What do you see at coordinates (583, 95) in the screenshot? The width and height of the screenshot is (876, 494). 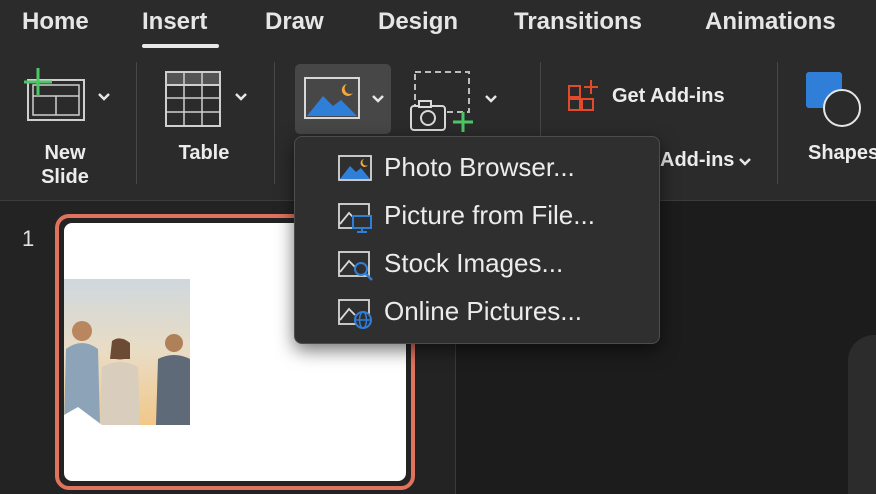 I see `get-addins-icon` at bounding box center [583, 95].